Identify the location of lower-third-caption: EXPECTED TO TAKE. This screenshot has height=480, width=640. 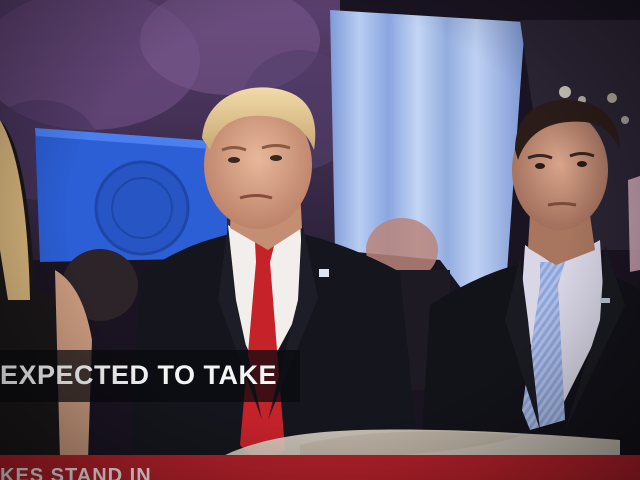
(139, 375).